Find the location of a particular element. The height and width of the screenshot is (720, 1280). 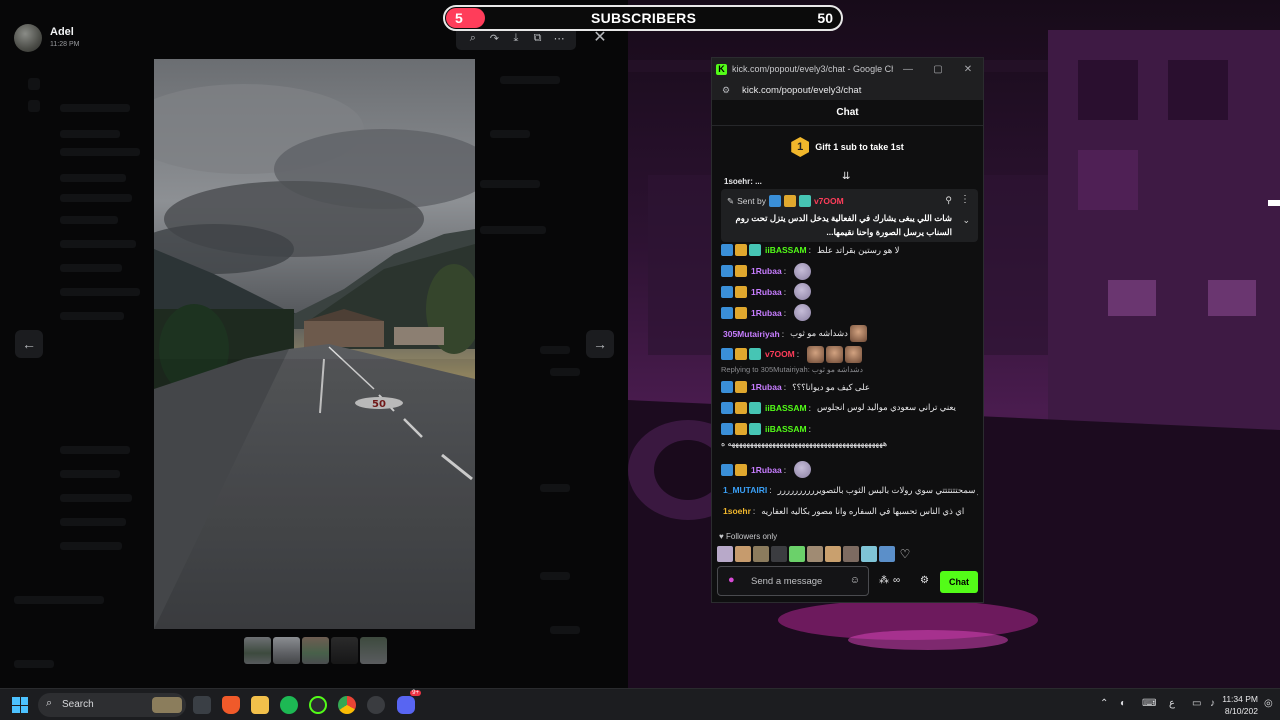

chat-username: 1_MUTAIRI is located at coordinates (745, 490).